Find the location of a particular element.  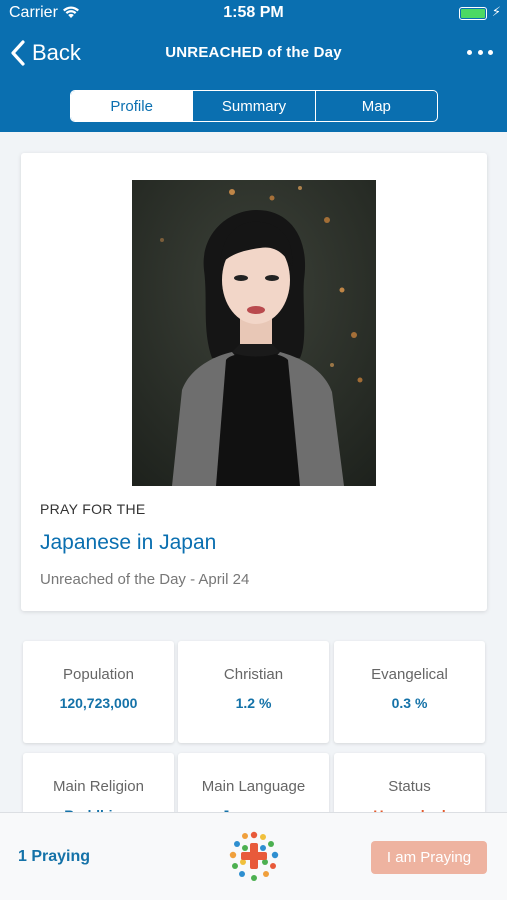

clock: 1:58 PM is located at coordinates (253, 12).